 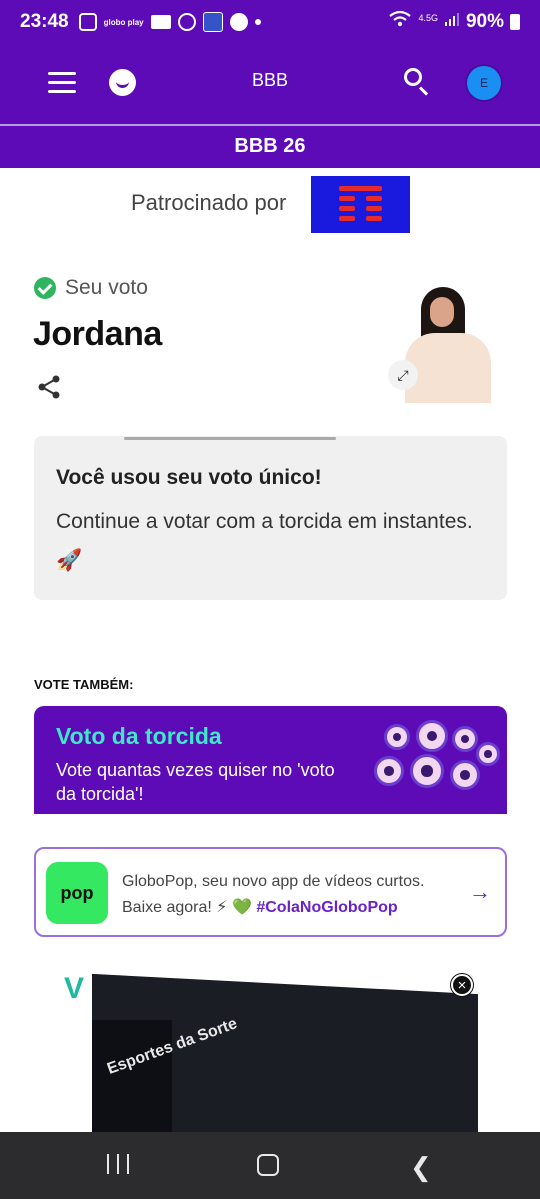 What do you see at coordinates (238, 22) in the screenshot?
I see `circle-notification-icon` at bounding box center [238, 22].